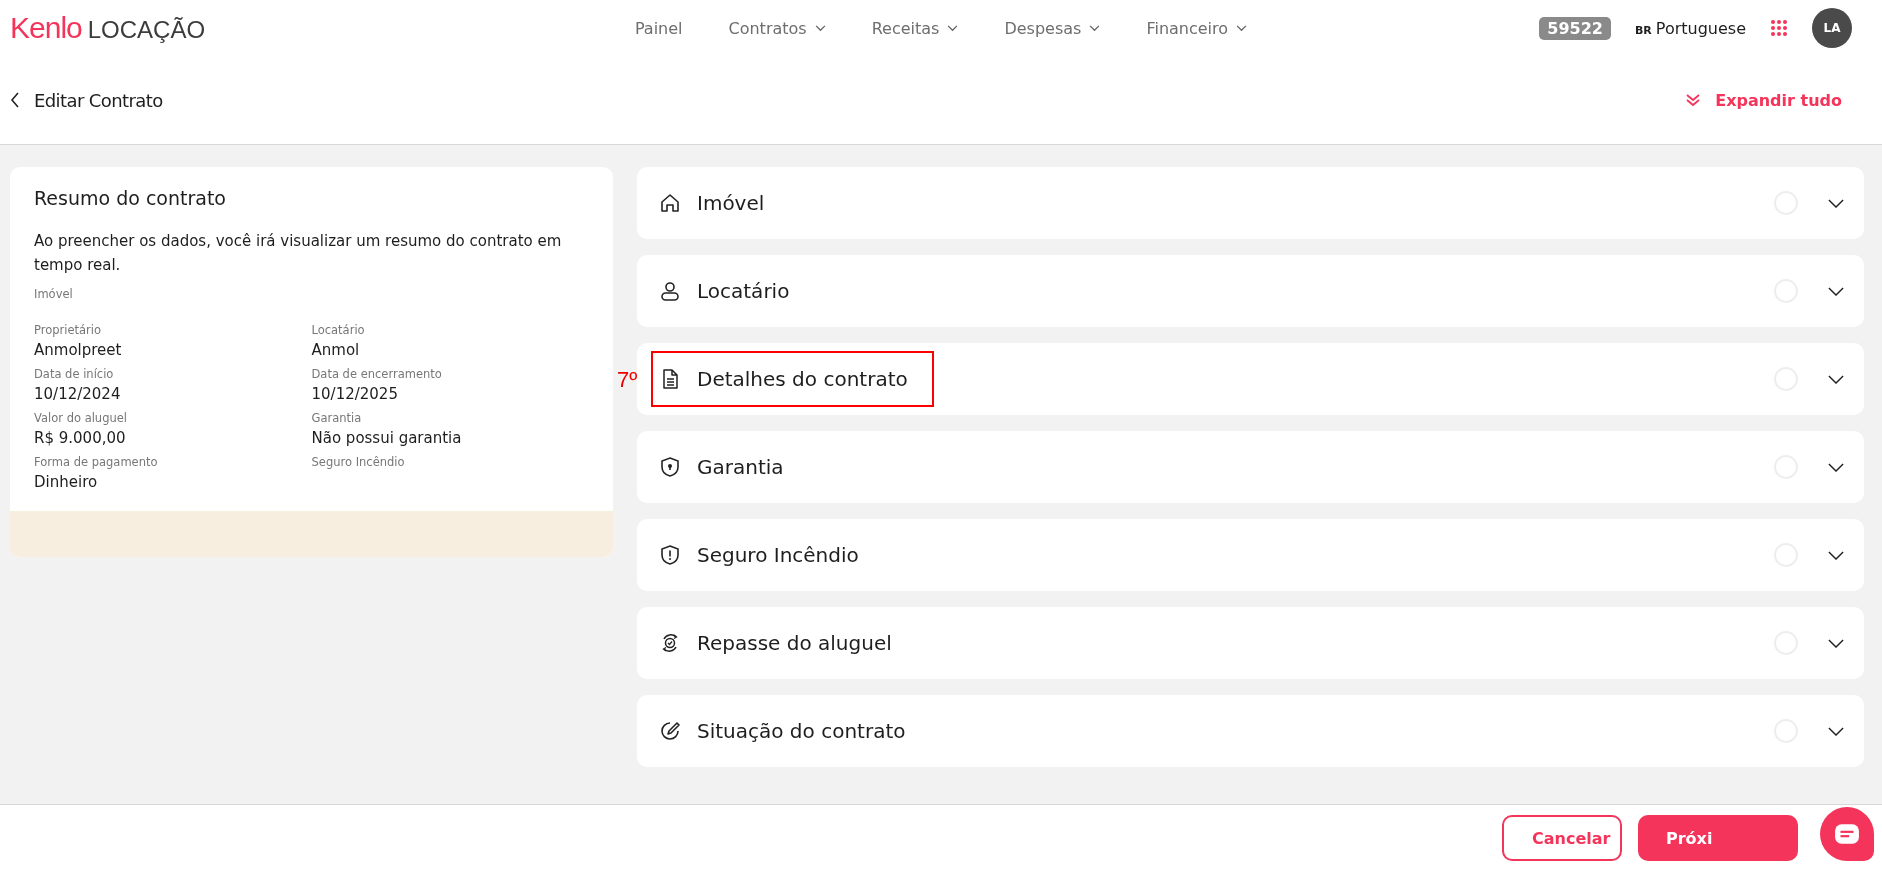 The width and height of the screenshot is (1882, 871). What do you see at coordinates (1250, 203) in the screenshot?
I see `accordion-section: Imóvel` at bounding box center [1250, 203].